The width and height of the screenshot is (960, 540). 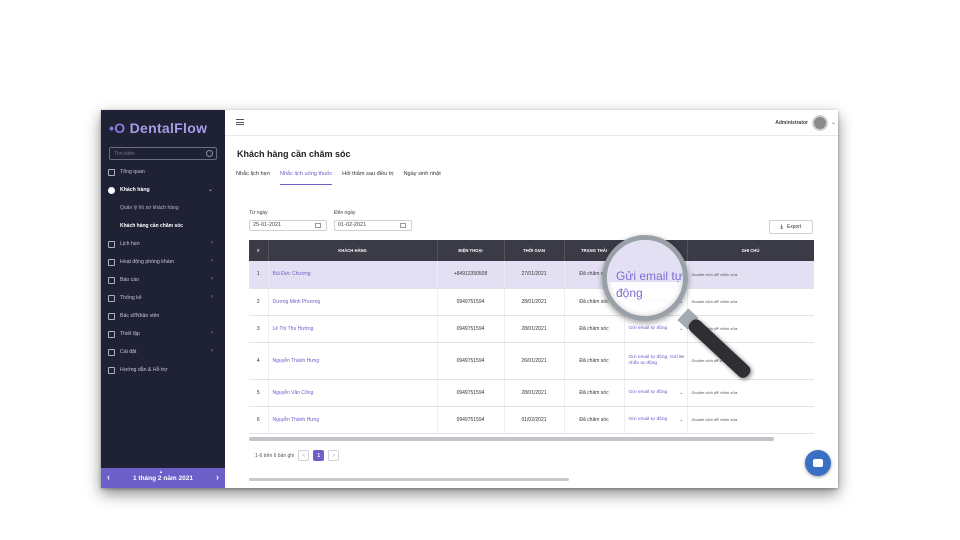 I want to click on sidebar-item-clinic-activity: Hoạt động phòng khám ›, so click(x=163, y=262).